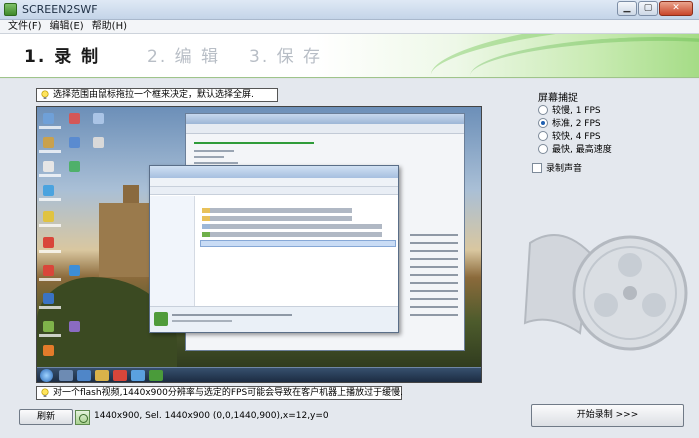 Image resolution: width=699 pixels, height=438 pixels. What do you see at coordinates (558, 98) in the screenshot?
I see `capture-panel-title: 屏幕捕捉` at bounding box center [558, 98].